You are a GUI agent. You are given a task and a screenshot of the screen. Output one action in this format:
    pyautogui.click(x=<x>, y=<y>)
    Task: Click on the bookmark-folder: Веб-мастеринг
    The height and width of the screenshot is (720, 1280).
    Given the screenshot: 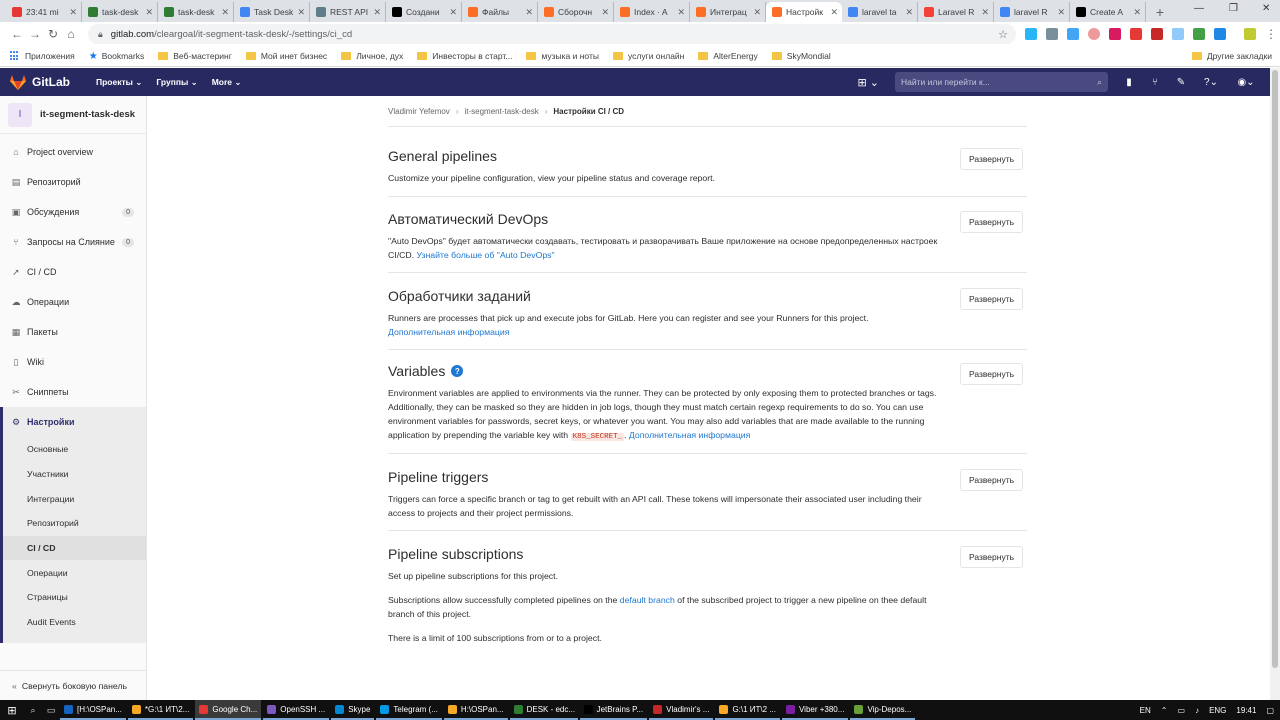 What is the action you would take?
    pyautogui.click(x=195, y=56)
    